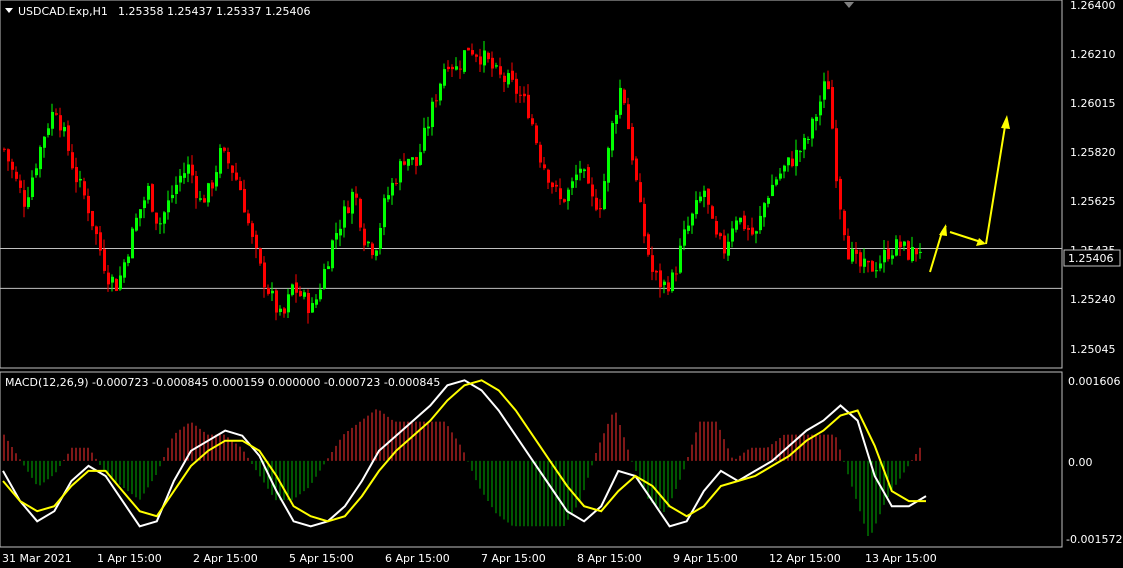 This screenshot has height=568, width=1123. I want to click on time-tick: 9 Apr 15:00, so click(705, 558).